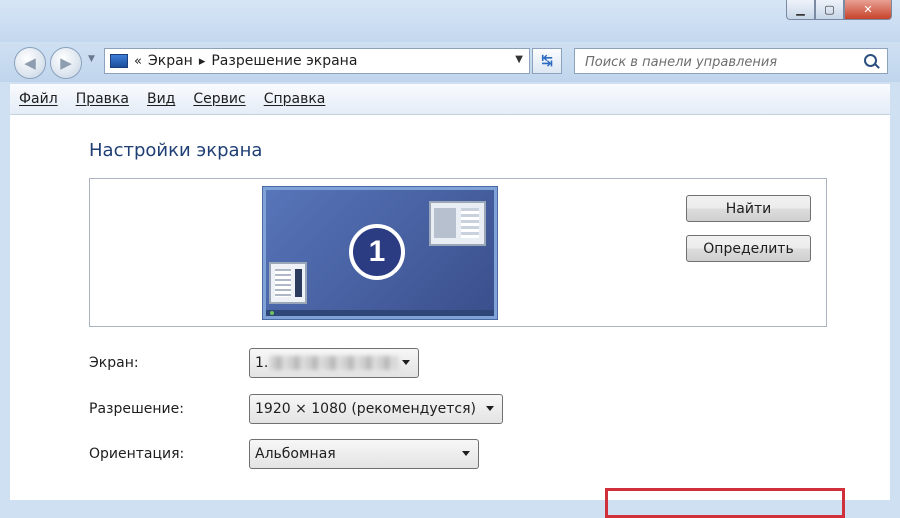  I want to click on resolution-select-value: 1920 × 1080 (рекомендуется), so click(365, 409).